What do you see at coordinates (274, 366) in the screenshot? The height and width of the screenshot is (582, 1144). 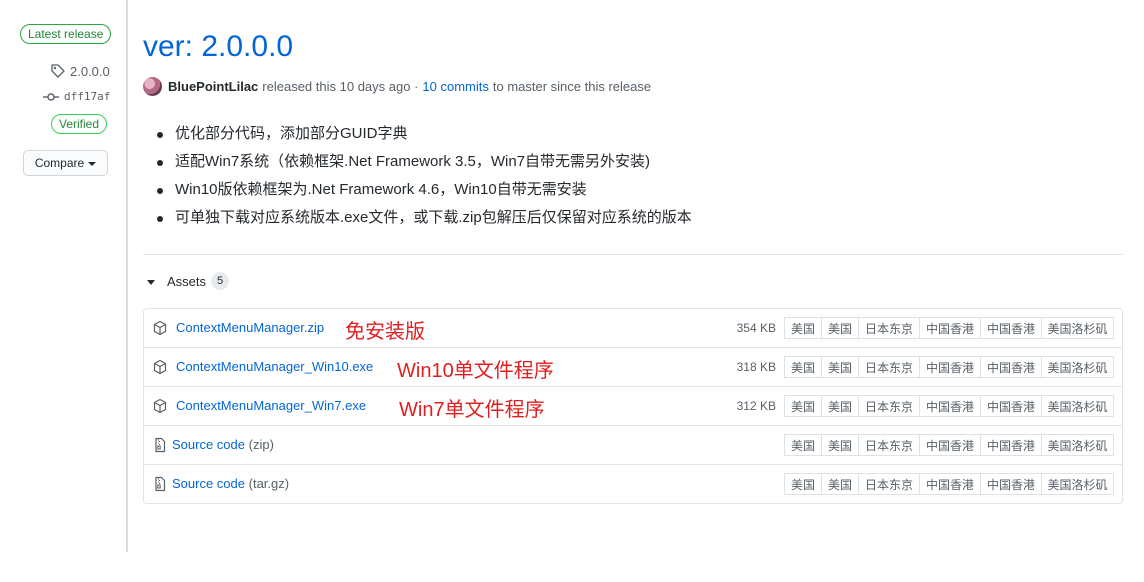 I see `asset-link: ContextMenuManager_Win10.exe` at bounding box center [274, 366].